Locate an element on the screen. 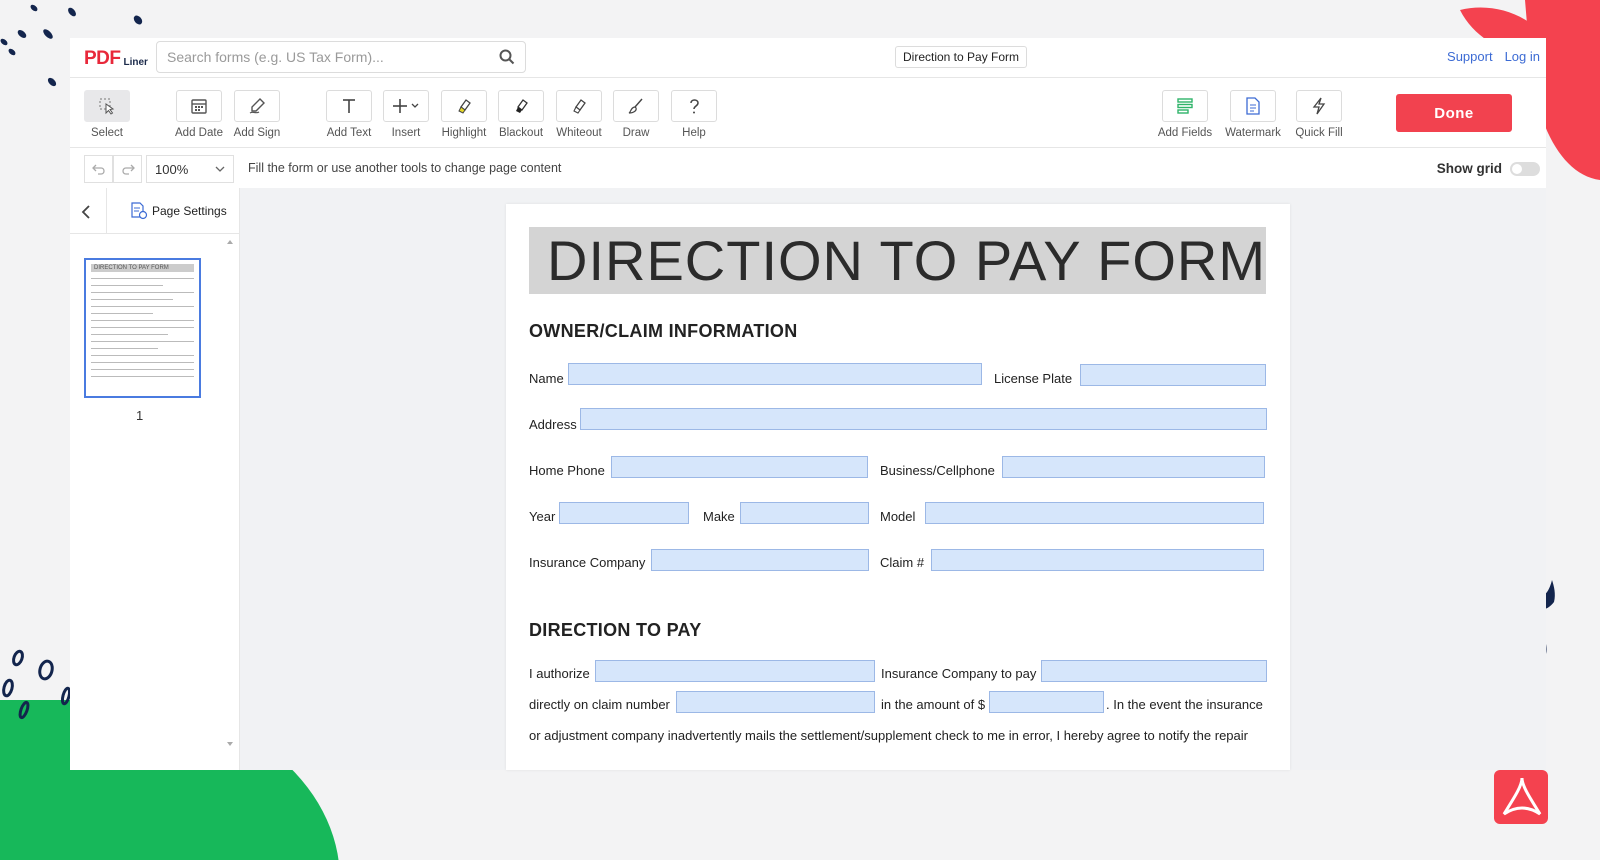  tool-label: Add Text is located at coordinates (349, 133).